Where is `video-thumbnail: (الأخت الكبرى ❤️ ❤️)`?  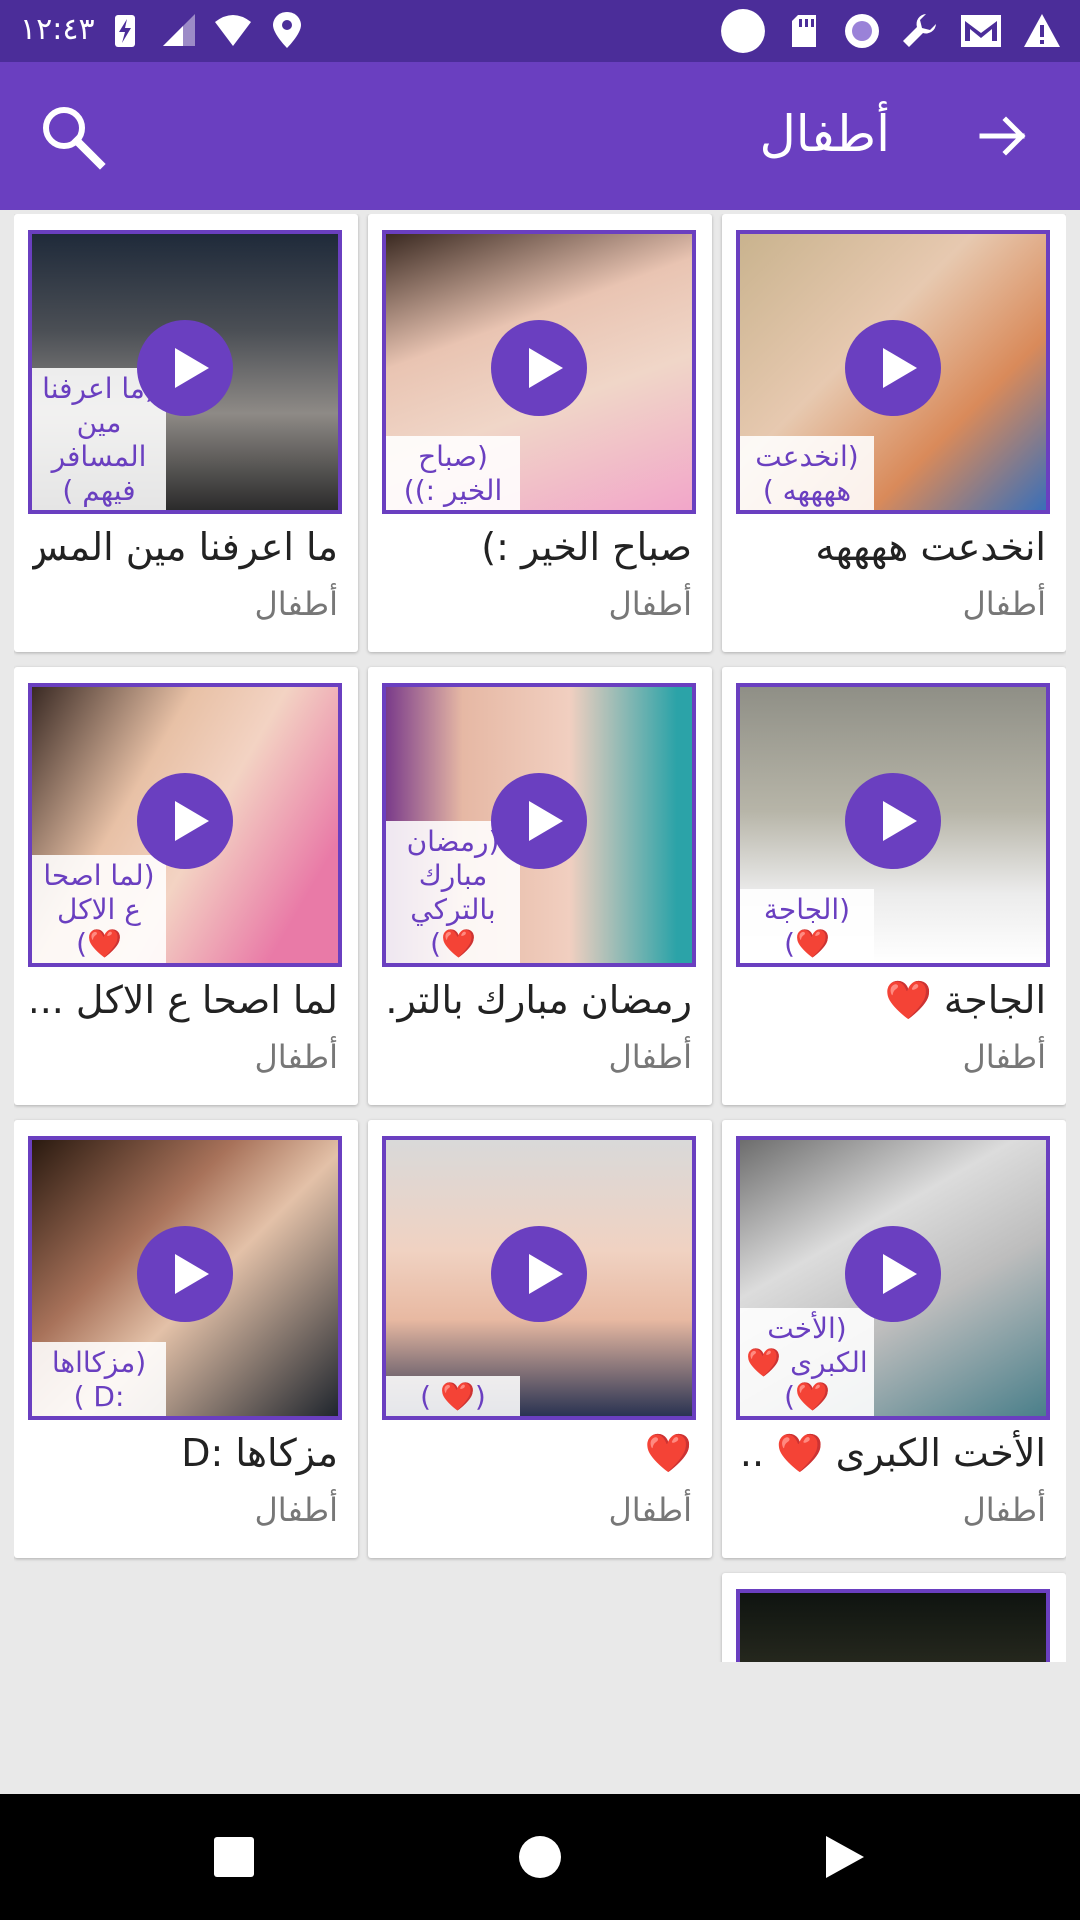
video-thumbnail: (الأخت الكبرى ❤️ ❤️) is located at coordinates (893, 1278).